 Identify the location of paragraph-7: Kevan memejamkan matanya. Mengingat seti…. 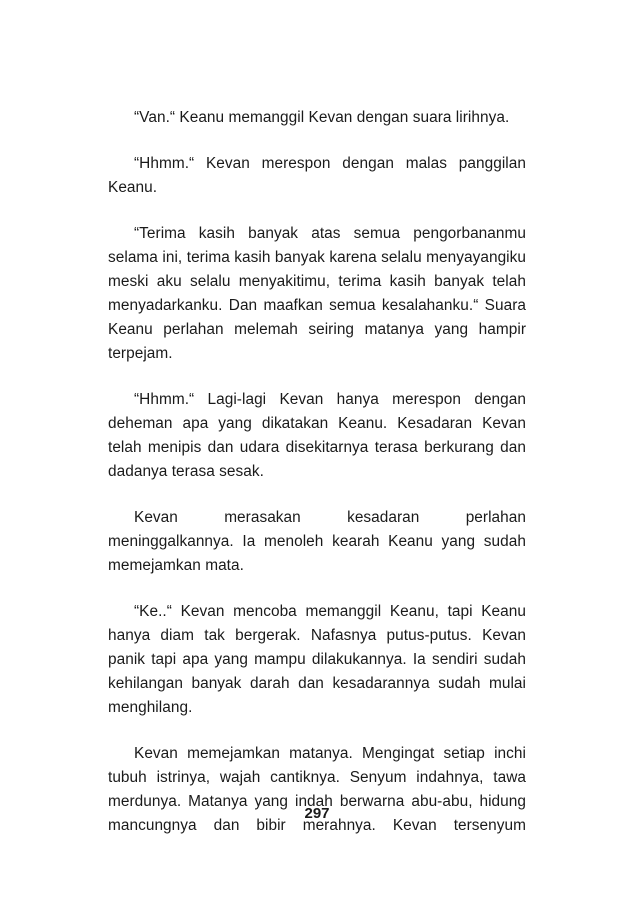
(317, 789).